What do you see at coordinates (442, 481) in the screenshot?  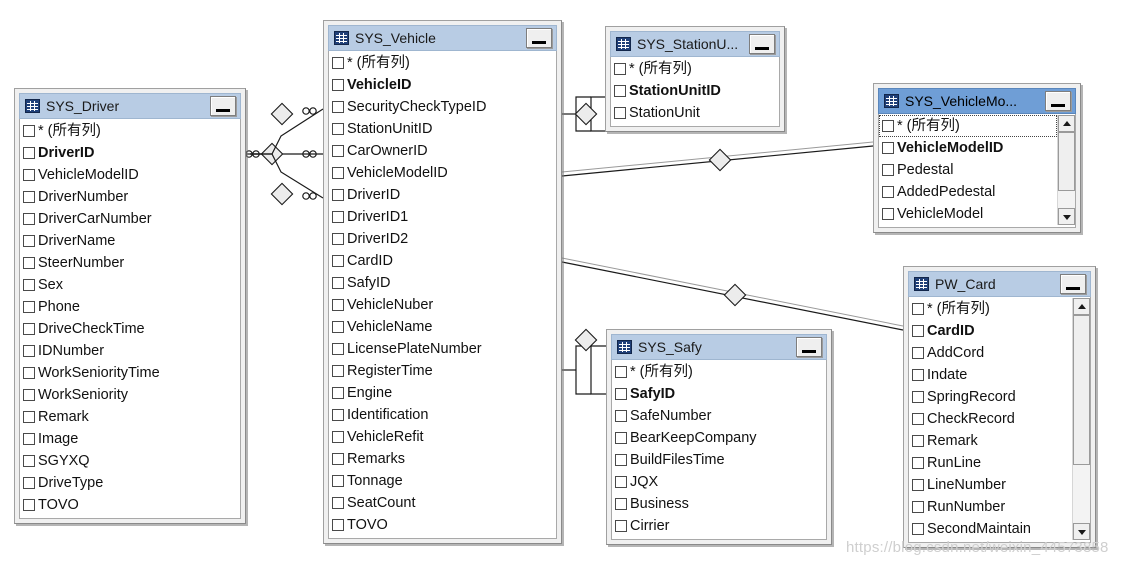 I see `field-row: Tonnage` at bounding box center [442, 481].